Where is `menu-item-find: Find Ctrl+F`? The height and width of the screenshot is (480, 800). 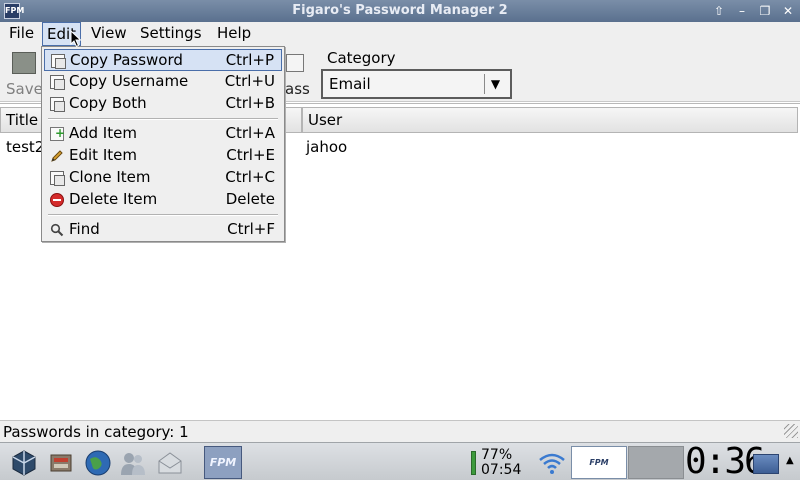
menu-item-find: Find Ctrl+F is located at coordinates (163, 230).